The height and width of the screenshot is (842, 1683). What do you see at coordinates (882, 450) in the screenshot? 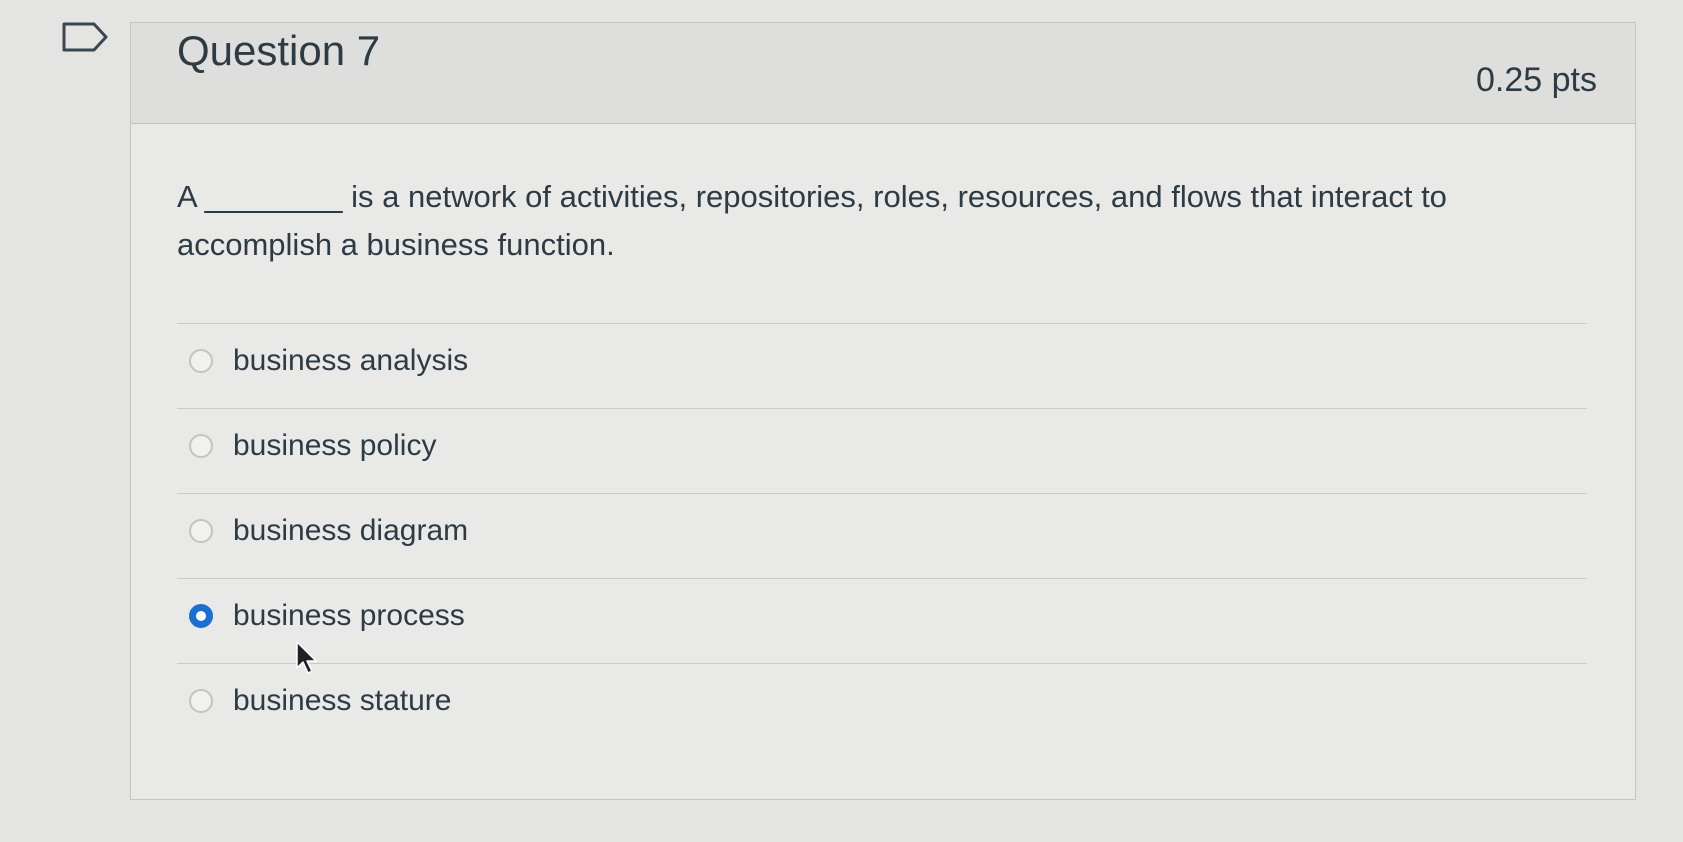
I see `answer-option: business policy` at bounding box center [882, 450].